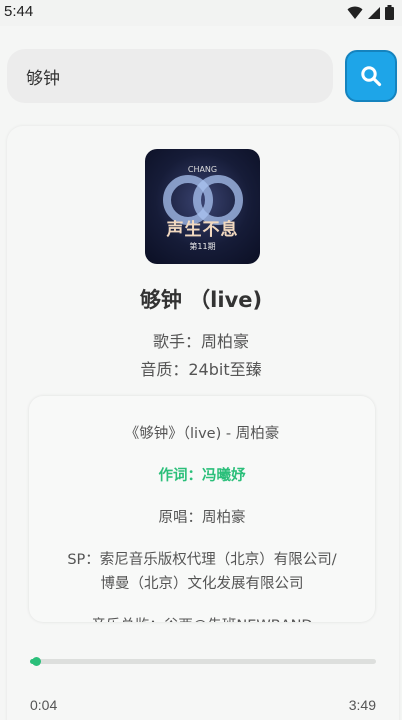 The height and width of the screenshot is (720, 402). I want to click on progress-bar, so click(203, 661).